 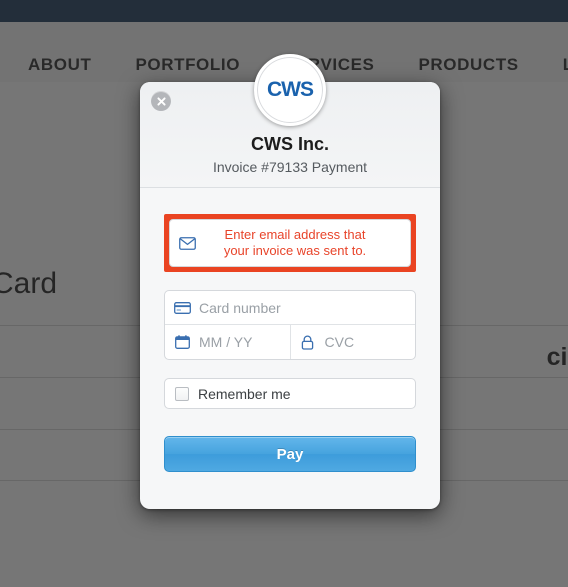 I want to click on remember-me-checkbox, so click(x=182, y=393).